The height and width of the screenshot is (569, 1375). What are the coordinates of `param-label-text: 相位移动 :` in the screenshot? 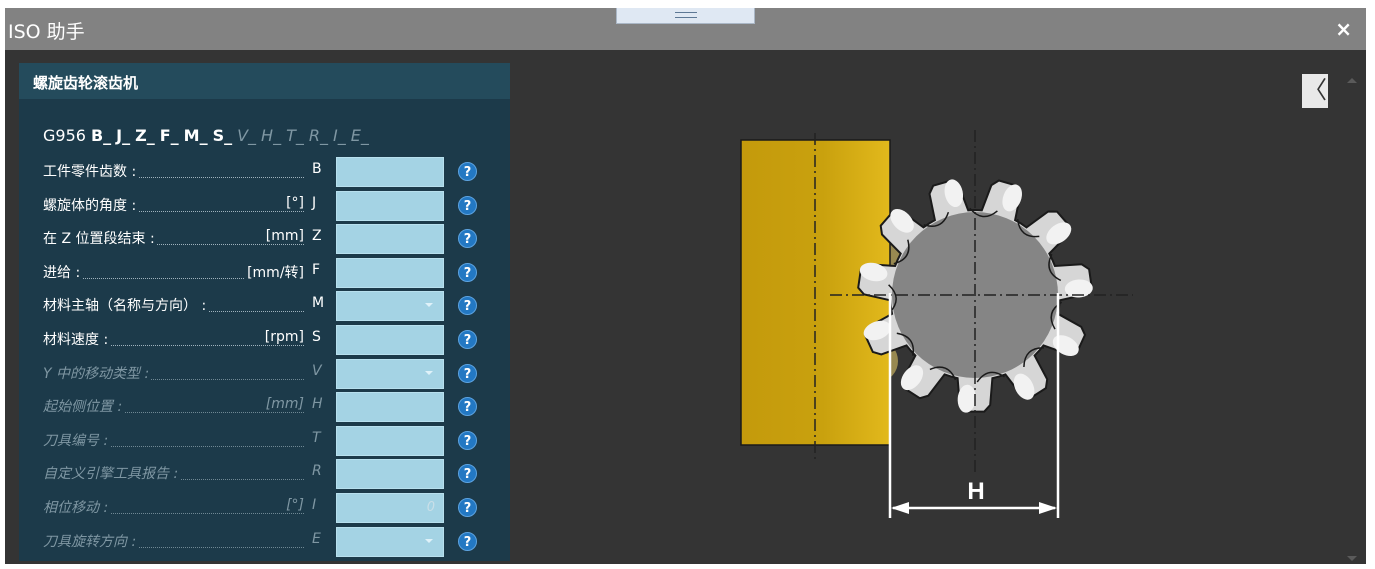 It's located at (77, 507).